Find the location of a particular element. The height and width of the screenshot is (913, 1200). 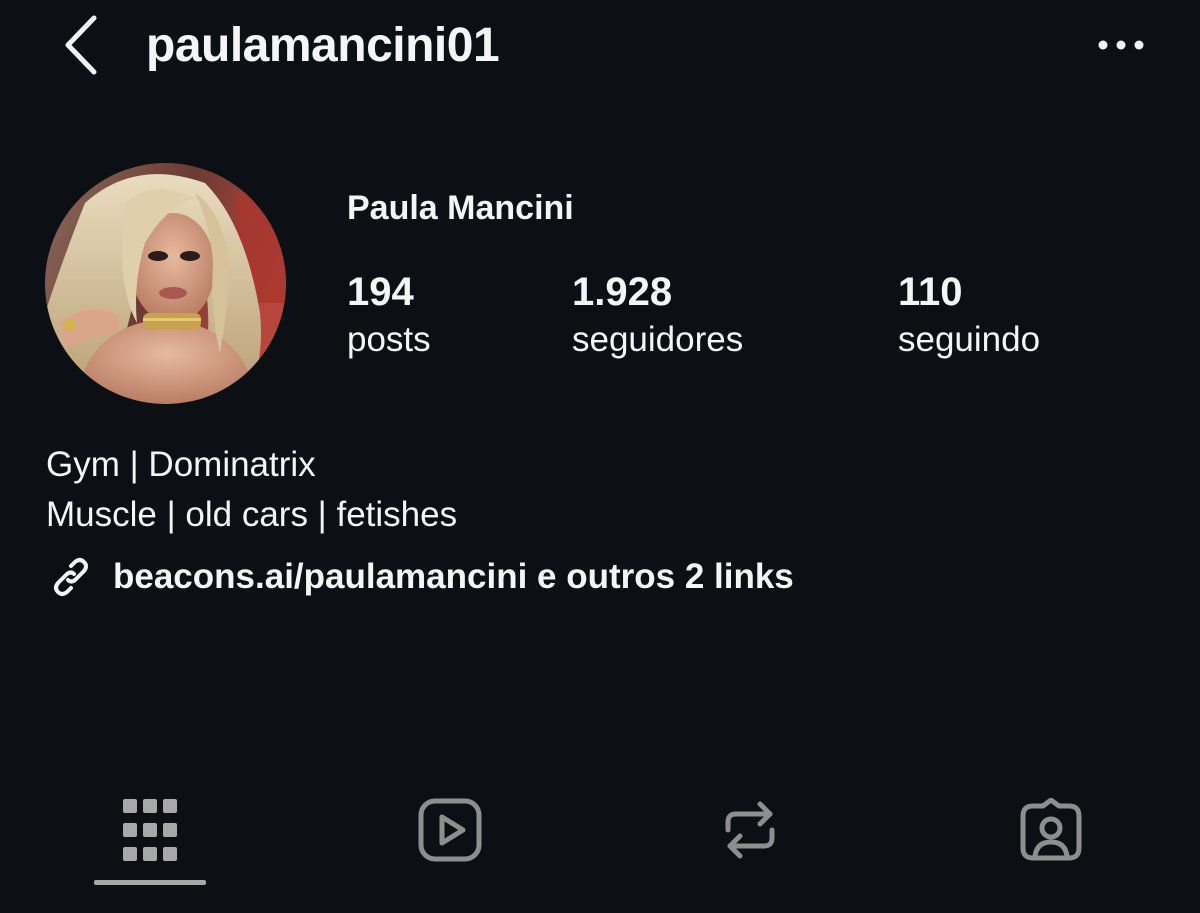

reels-icon is located at coordinates (450, 830).